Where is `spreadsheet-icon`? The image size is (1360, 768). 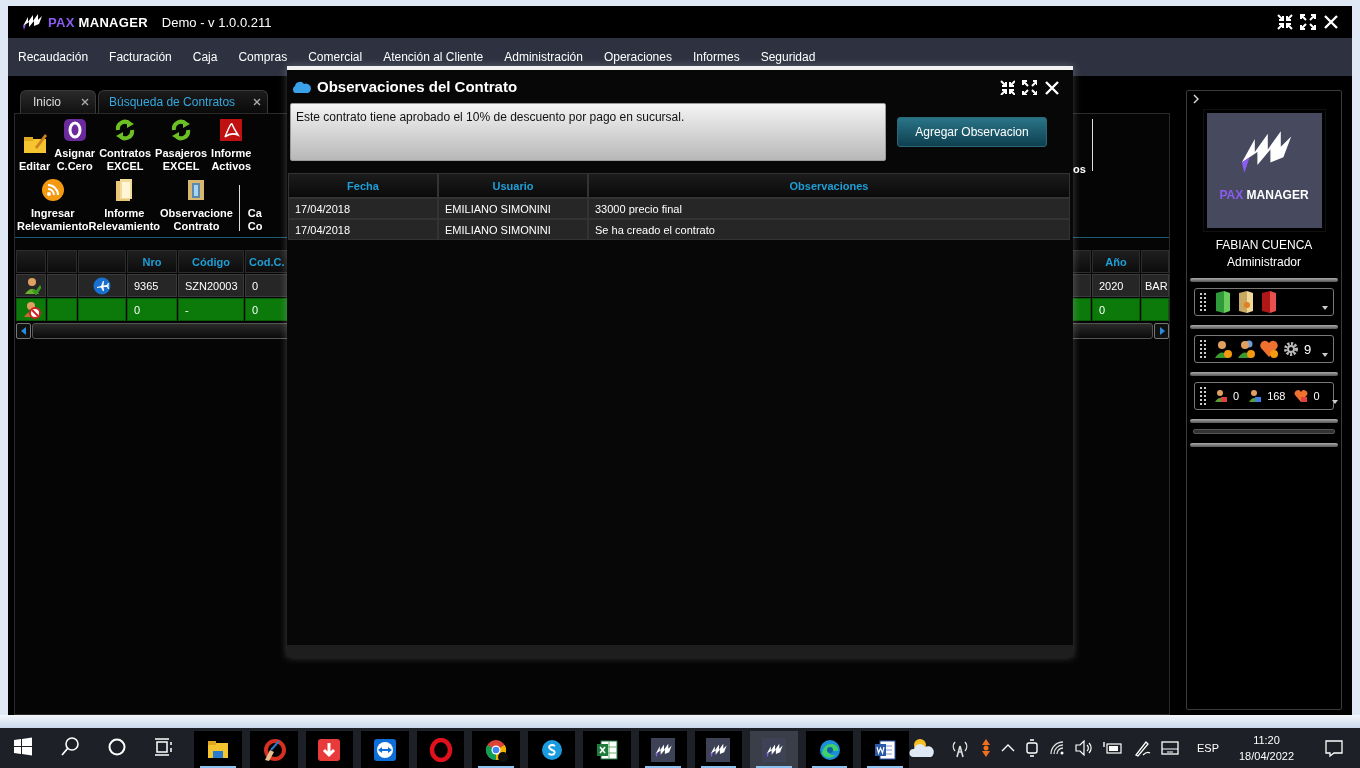
spreadsheet-icon is located at coordinates (607, 750).